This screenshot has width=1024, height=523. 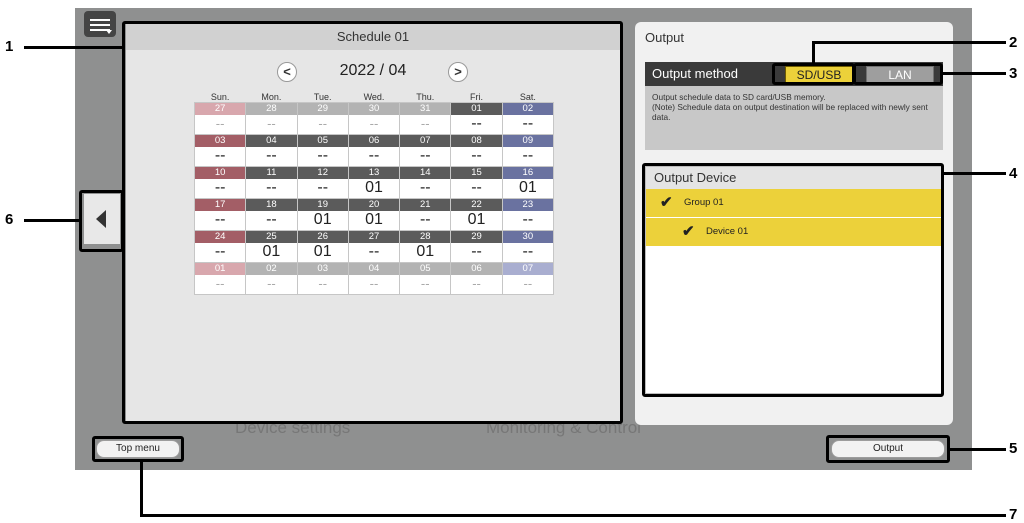 What do you see at coordinates (898, 74) in the screenshot?
I see `callout-frame-lan` at bounding box center [898, 74].